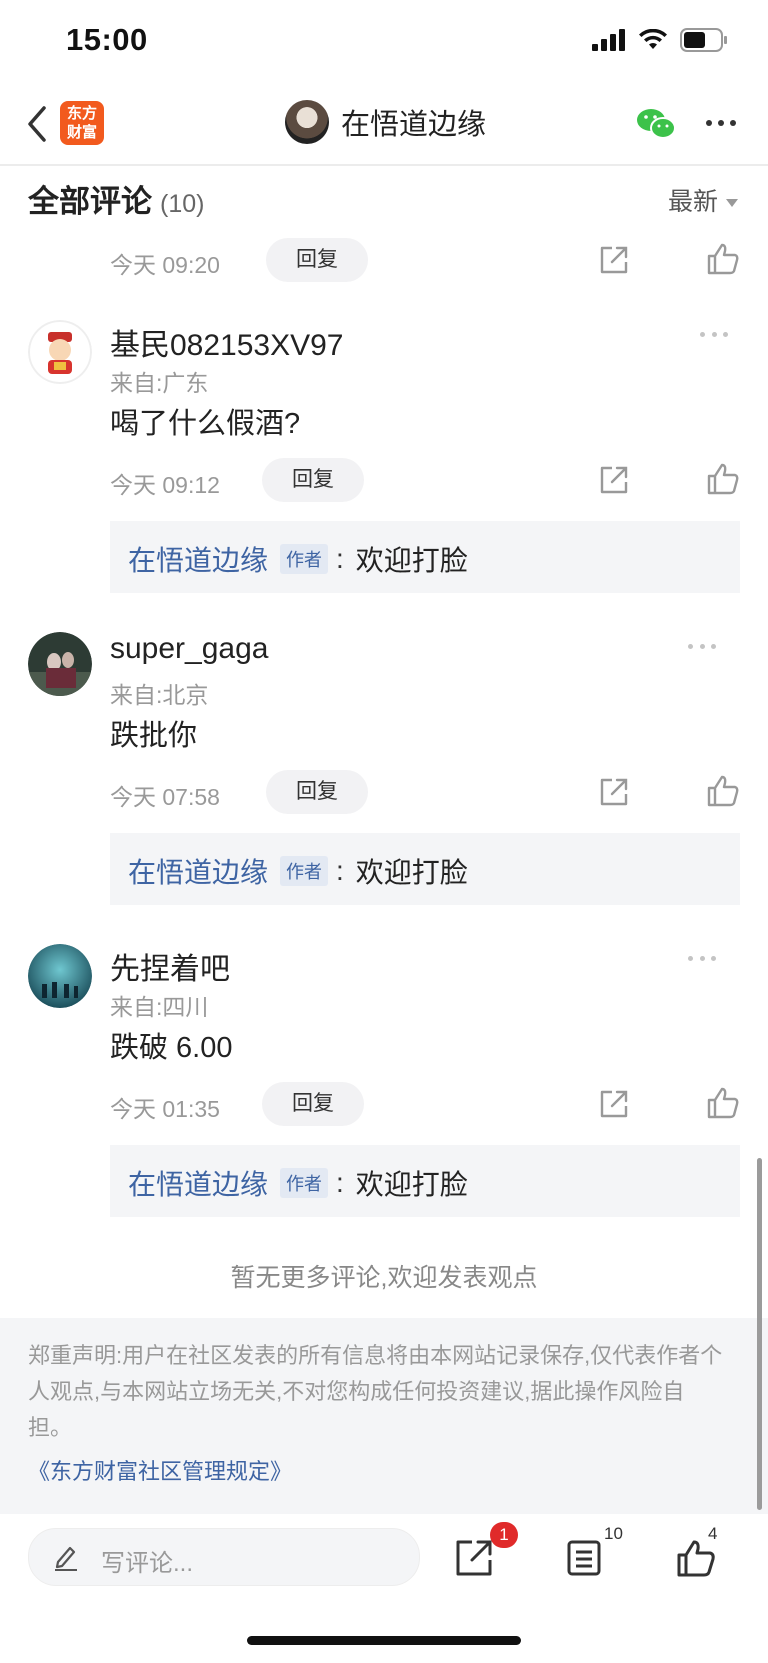  What do you see at coordinates (384, 1009) in the screenshot?
I see `comment-item: 先捏着吧 来自:四川 跌破 6.00` at bounding box center [384, 1009].